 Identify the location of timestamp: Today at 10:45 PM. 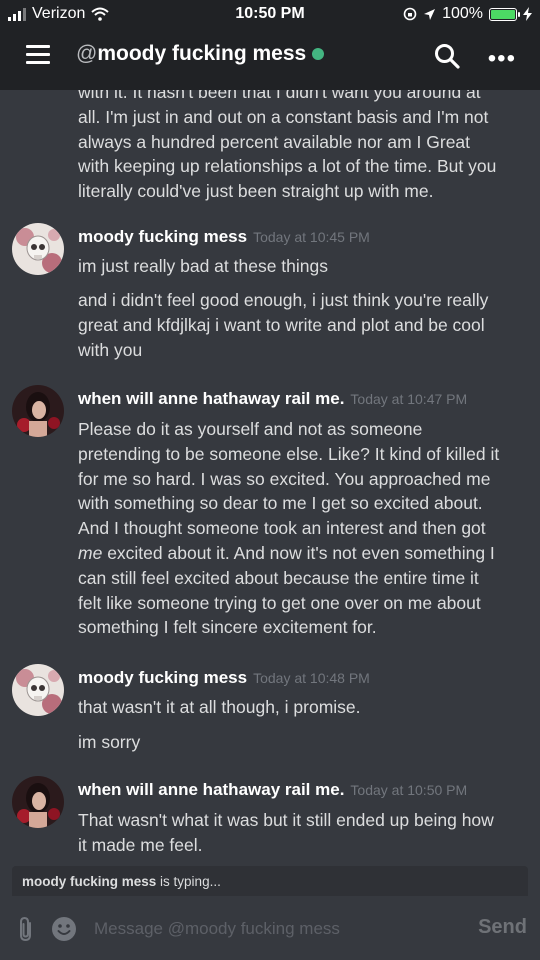
(311, 237).